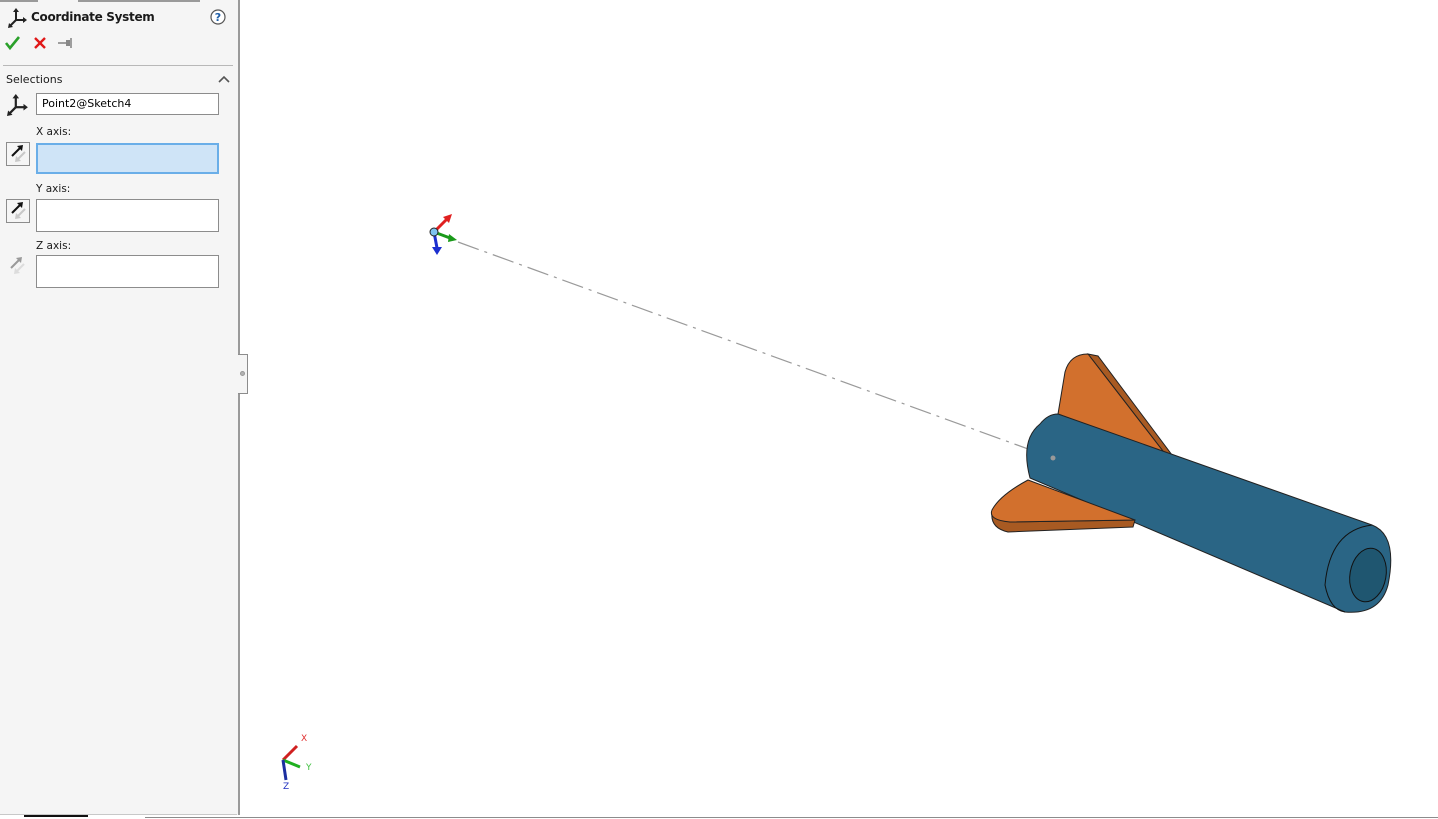 The width and height of the screenshot is (1438, 819). I want to click on origin-selection-icon, so click(18, 105).